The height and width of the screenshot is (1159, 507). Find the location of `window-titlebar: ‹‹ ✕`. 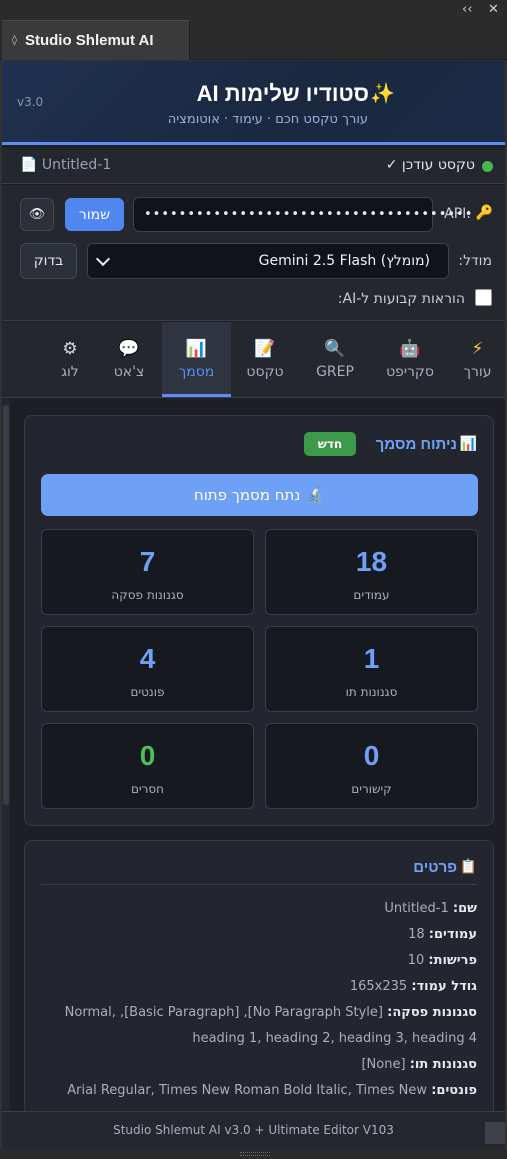

window-titlebar: ‹‹ ✕ is located at coordinates (253, 10).